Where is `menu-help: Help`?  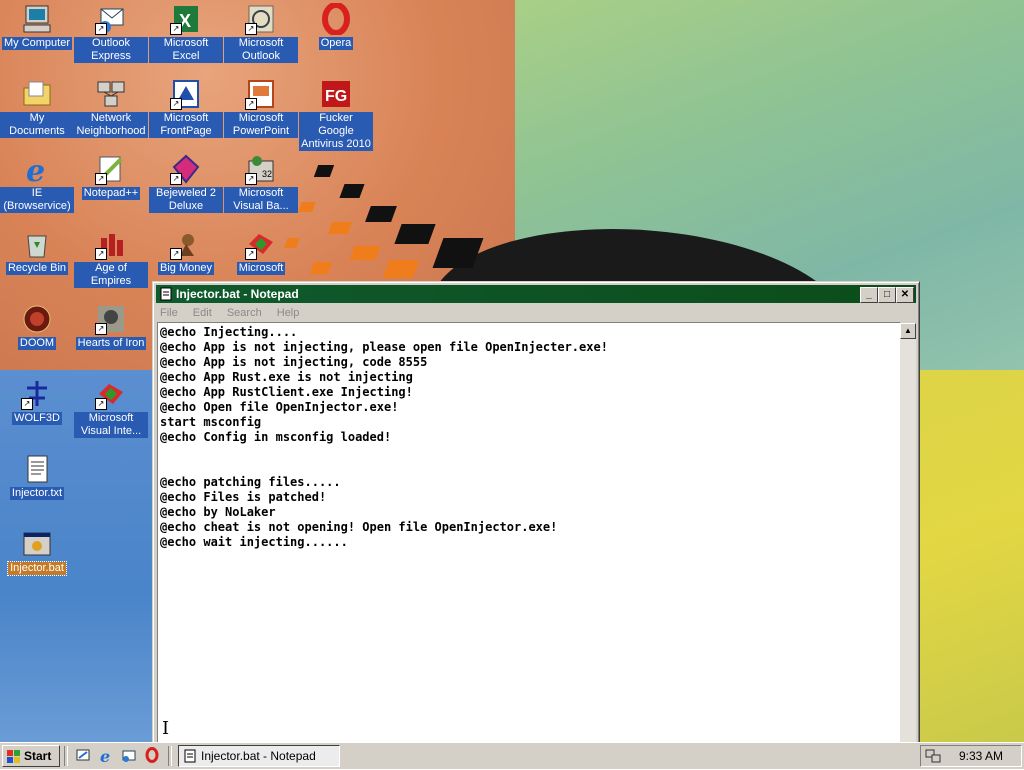
menu-help: Help is located at coordinates (288, 313).